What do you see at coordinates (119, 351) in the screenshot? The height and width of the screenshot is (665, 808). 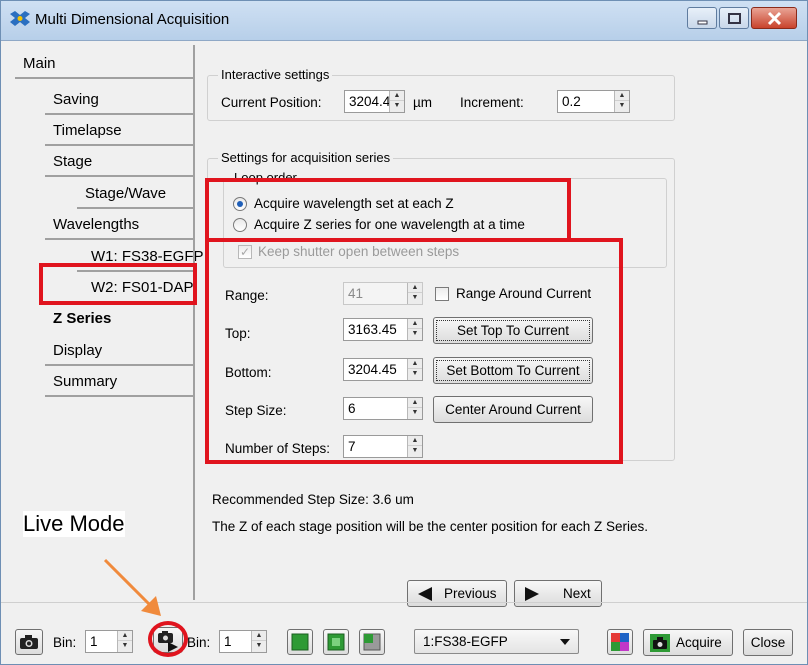 I see `nav-item-display: Display` at bounding box center [119, 351].